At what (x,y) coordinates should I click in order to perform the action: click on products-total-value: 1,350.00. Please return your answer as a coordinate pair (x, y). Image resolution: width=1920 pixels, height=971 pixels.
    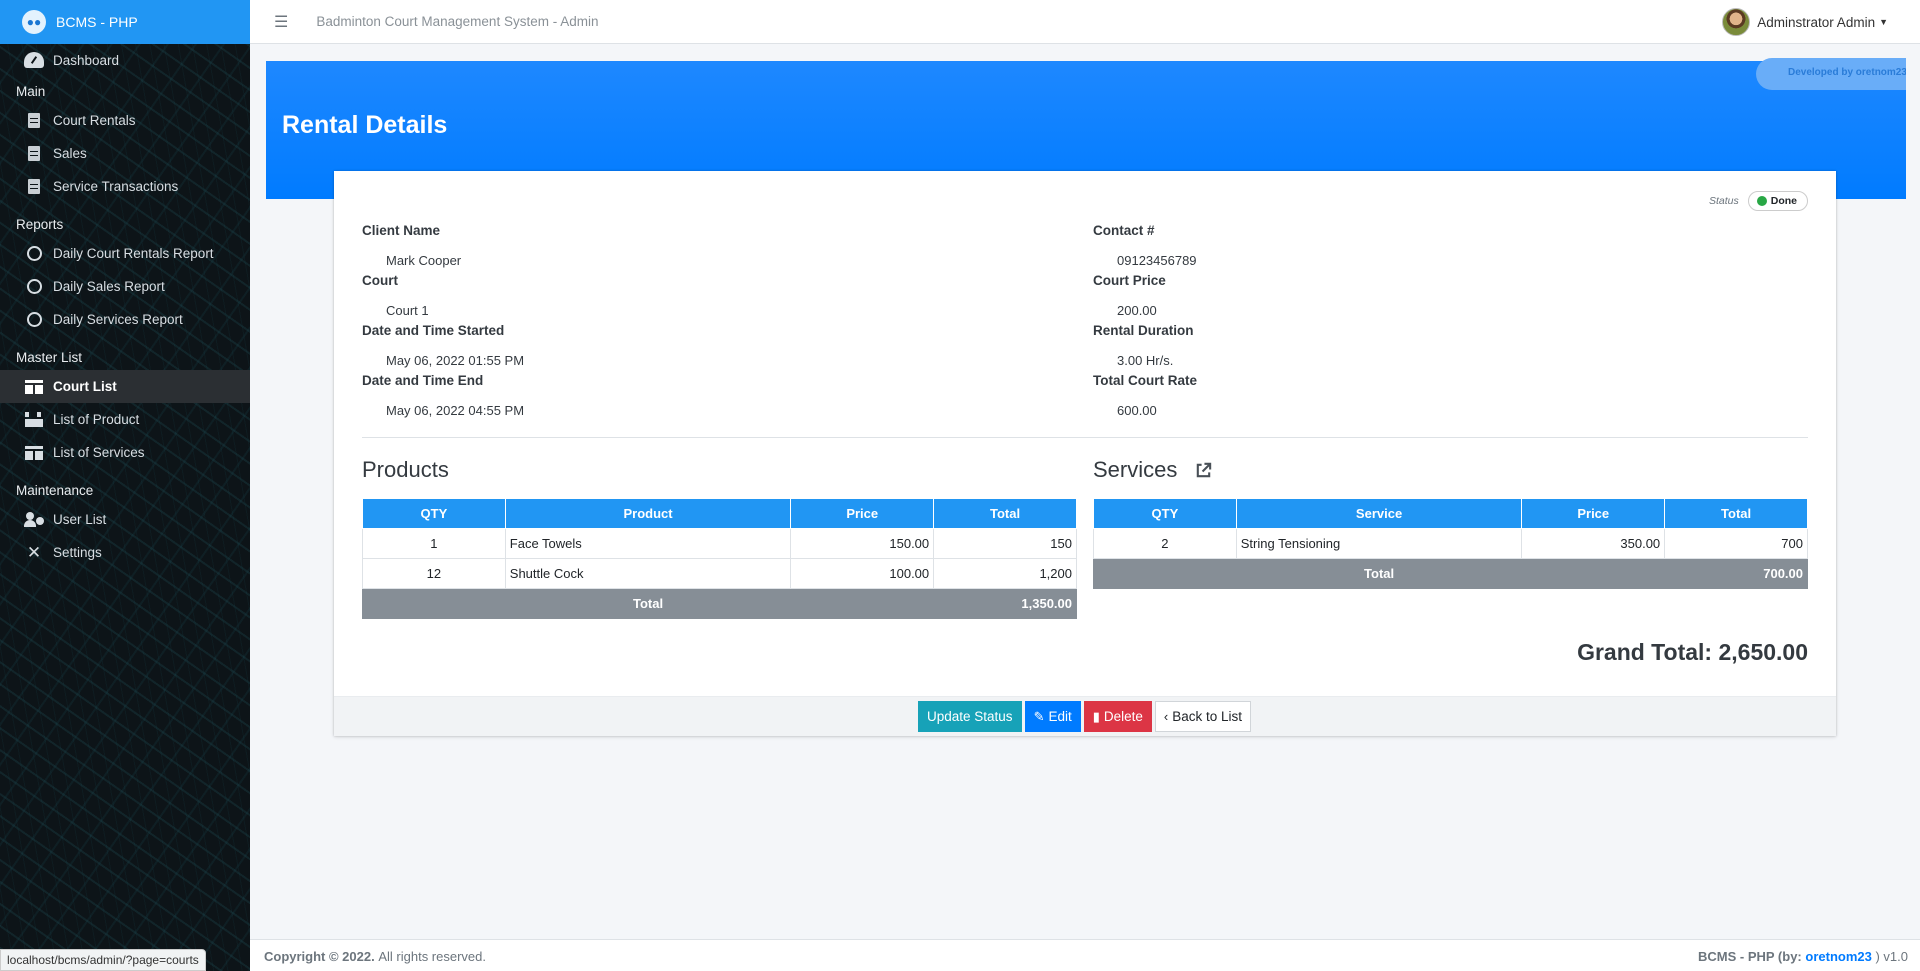
    Looking at the image, I should click on (1005, 603).